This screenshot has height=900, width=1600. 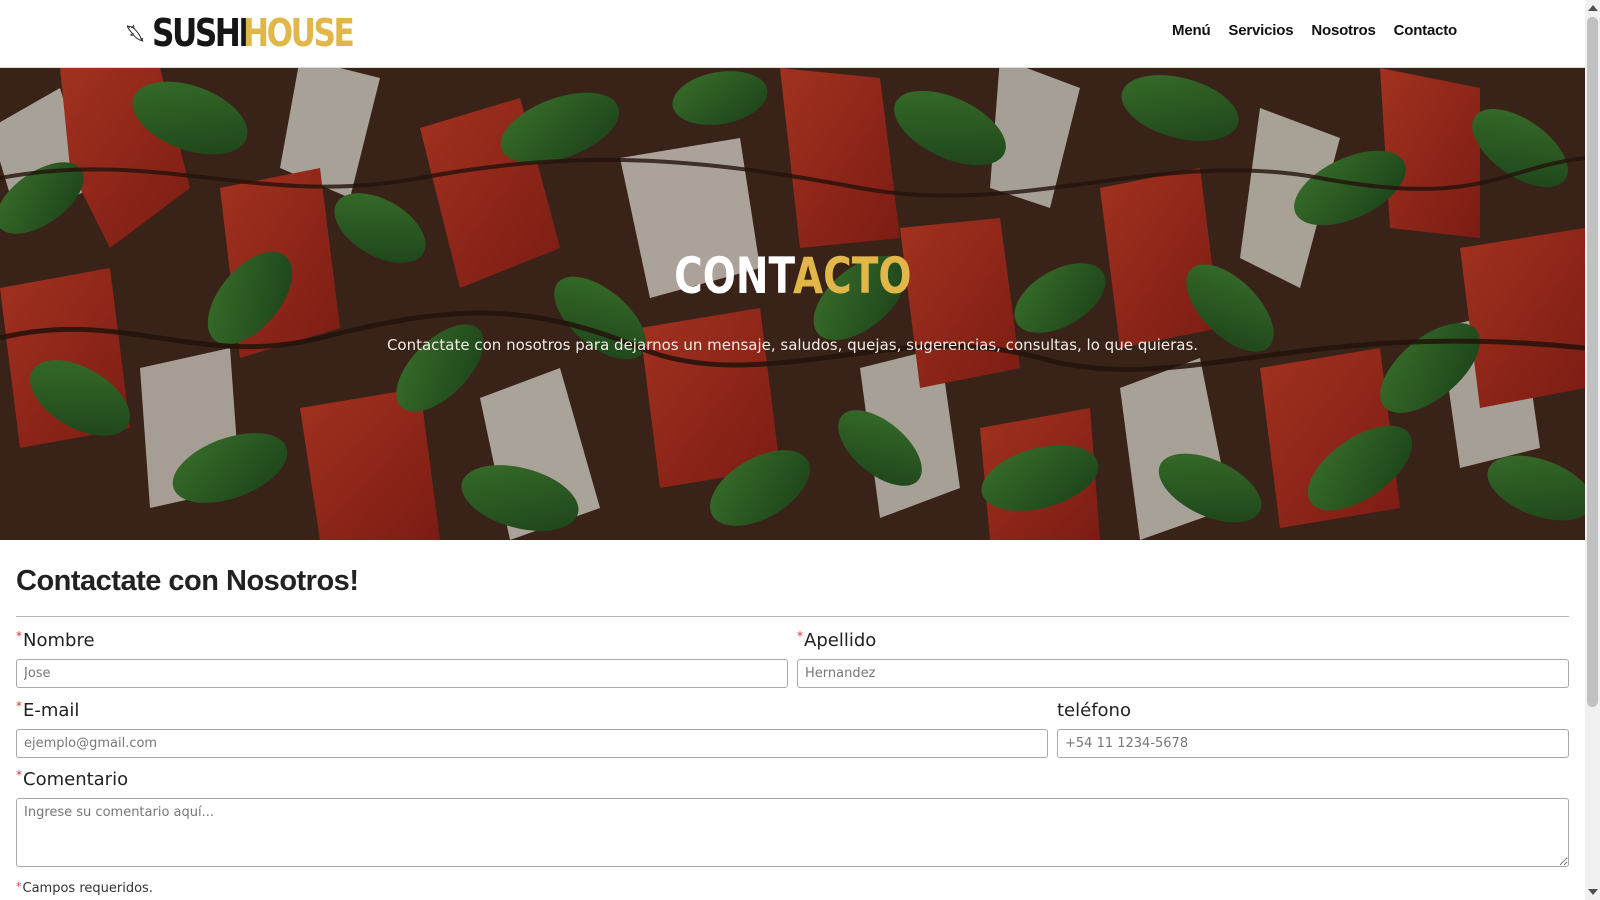 I want to click on apellido-label: *Apellido, so click(x=837, y=640).